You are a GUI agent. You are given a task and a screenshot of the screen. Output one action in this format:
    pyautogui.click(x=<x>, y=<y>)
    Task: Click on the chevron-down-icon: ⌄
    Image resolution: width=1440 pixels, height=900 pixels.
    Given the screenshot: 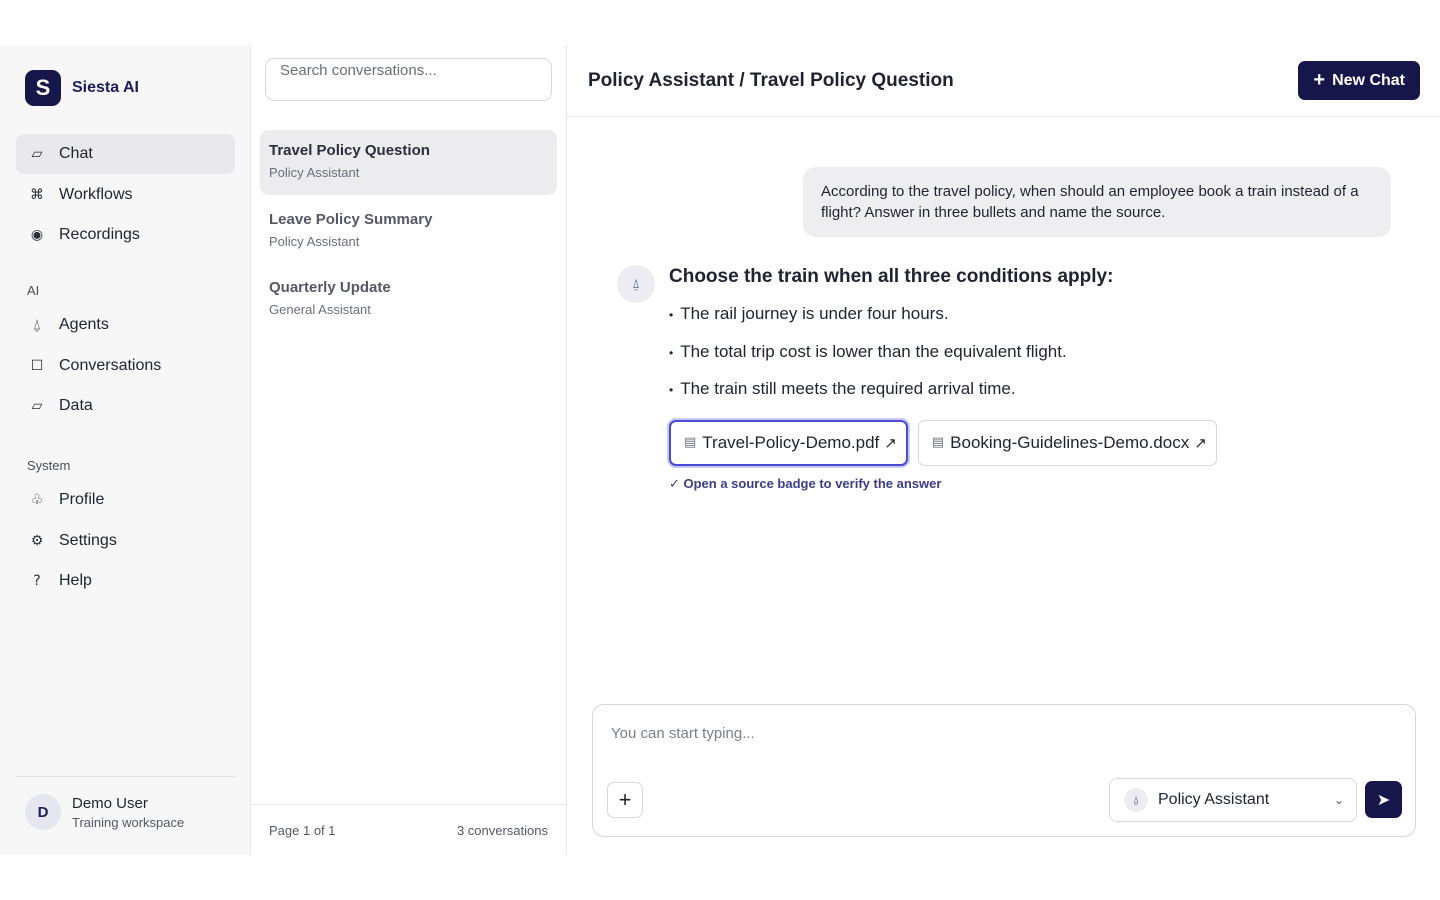 What is the action you would take?
    pyautogui.click(x=1338, y=800)
    